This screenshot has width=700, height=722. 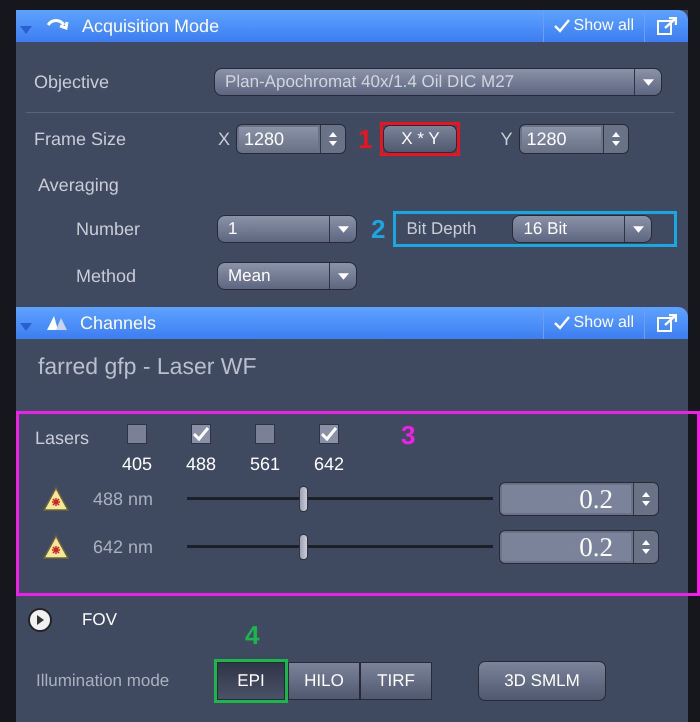 What do you see at coordinates (108, 229) in the screenshot?
I see `number-label: Number` at bounding box center [108, 229].